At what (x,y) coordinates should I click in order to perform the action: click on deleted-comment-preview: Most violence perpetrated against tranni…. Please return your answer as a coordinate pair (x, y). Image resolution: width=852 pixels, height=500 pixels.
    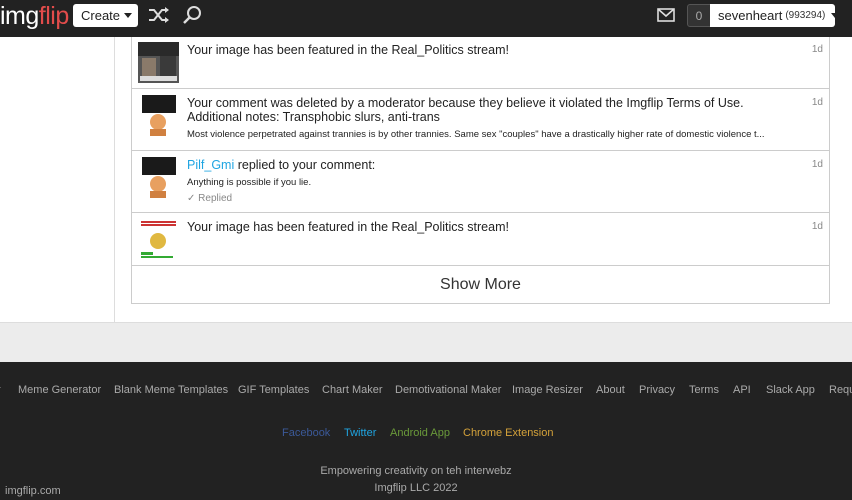
    Looking at the image, I should click on (476, 134).